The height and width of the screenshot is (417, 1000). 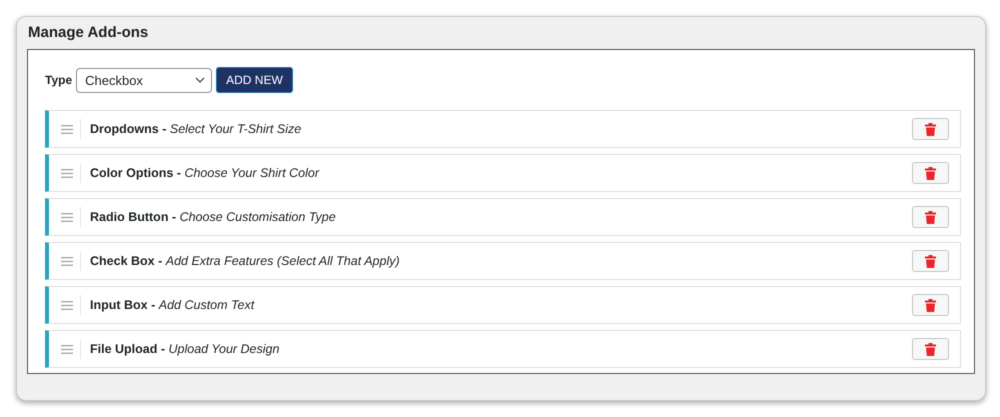 What do you see at coordinates (205, 173) in the screenshot?
I see `addon-label: Color Options - Choose Your Shirt Color` at bounding box center [205, 173].